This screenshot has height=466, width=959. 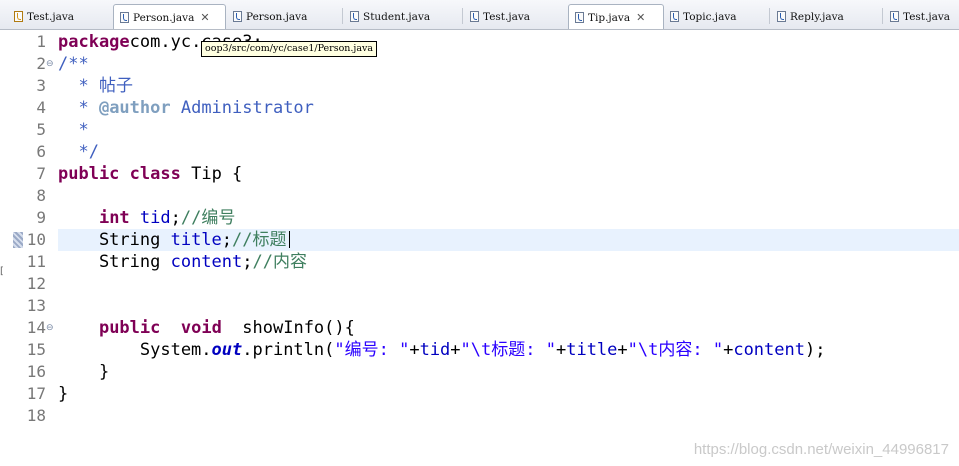 I want to click on editor-tab-7: Topic.java, so click(x=717, y=16).